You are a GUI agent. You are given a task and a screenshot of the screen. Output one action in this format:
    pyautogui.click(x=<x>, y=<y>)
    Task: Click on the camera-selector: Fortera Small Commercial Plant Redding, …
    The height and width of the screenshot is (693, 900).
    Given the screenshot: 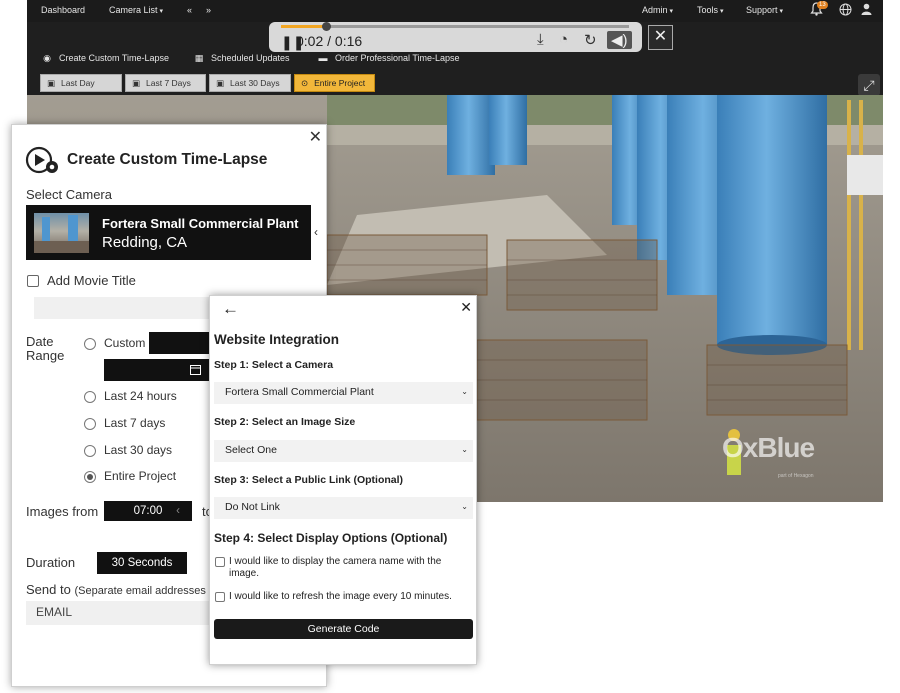 What is the action you would take?
    pyautogui.click(x=168, y=232)
    